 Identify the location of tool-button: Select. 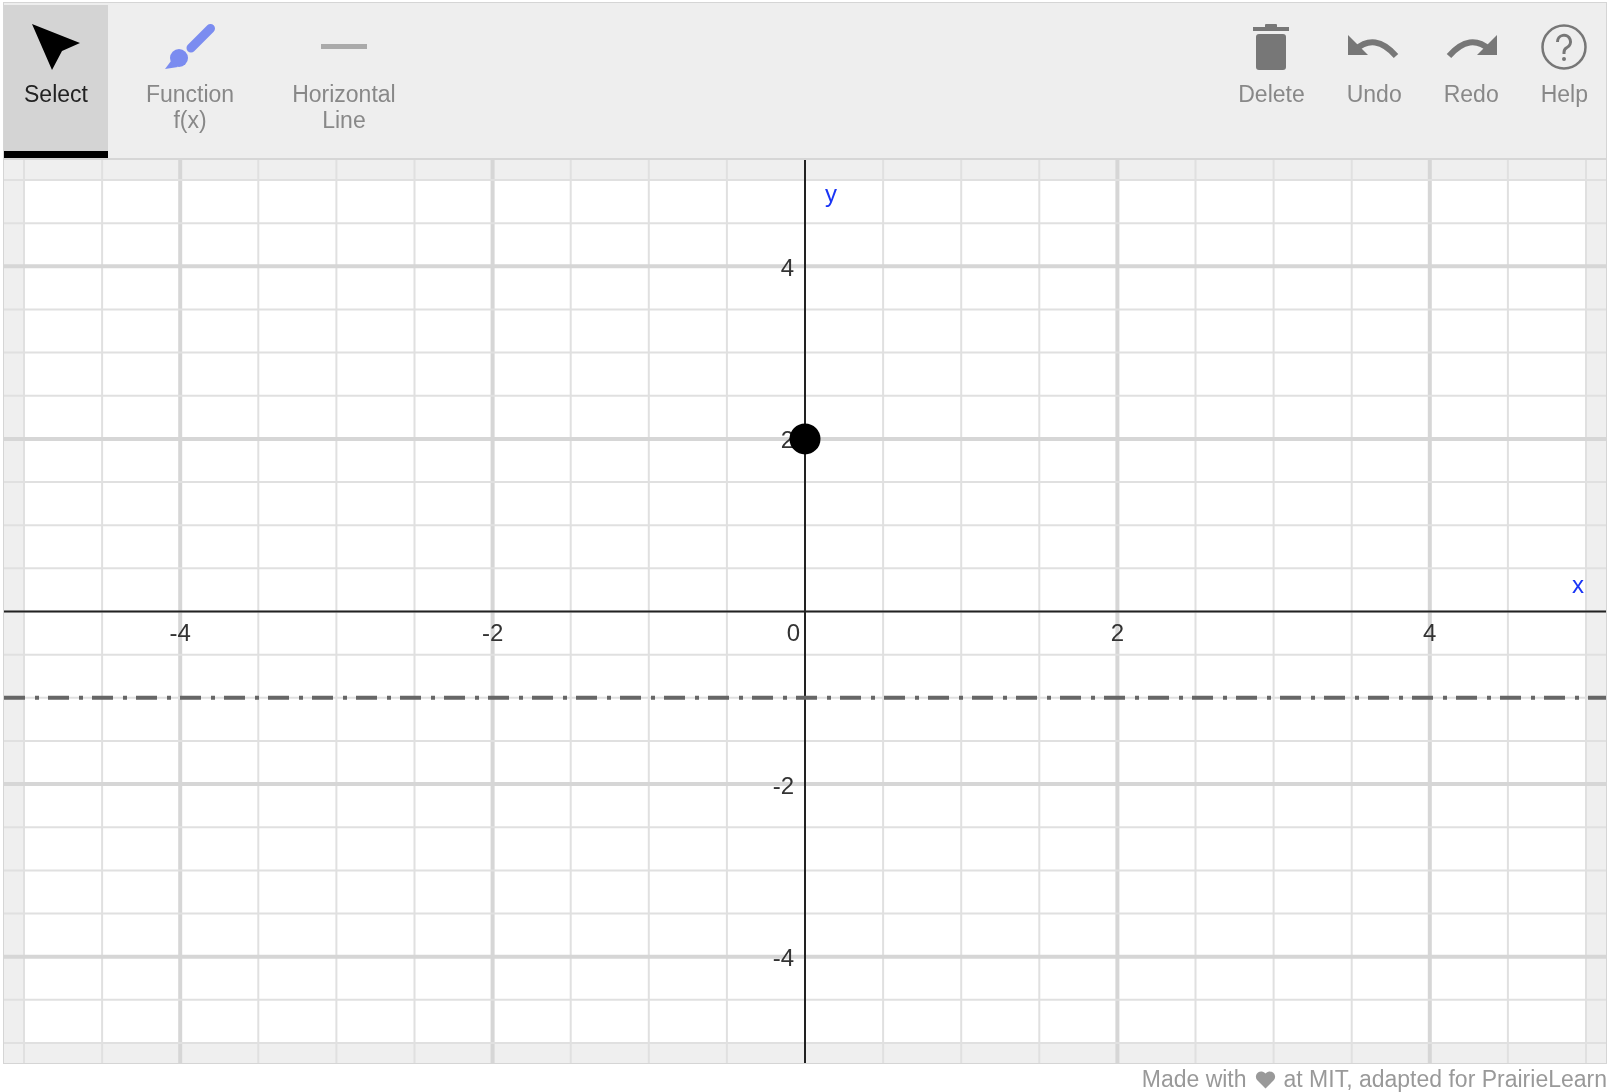
(56, 81).